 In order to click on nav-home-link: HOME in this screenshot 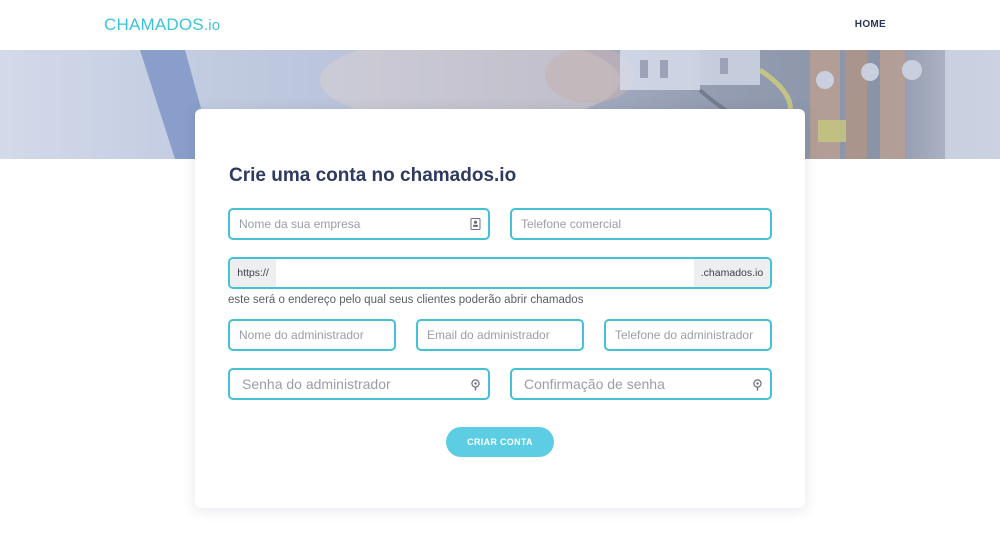, I will do `click(870, 24)`.